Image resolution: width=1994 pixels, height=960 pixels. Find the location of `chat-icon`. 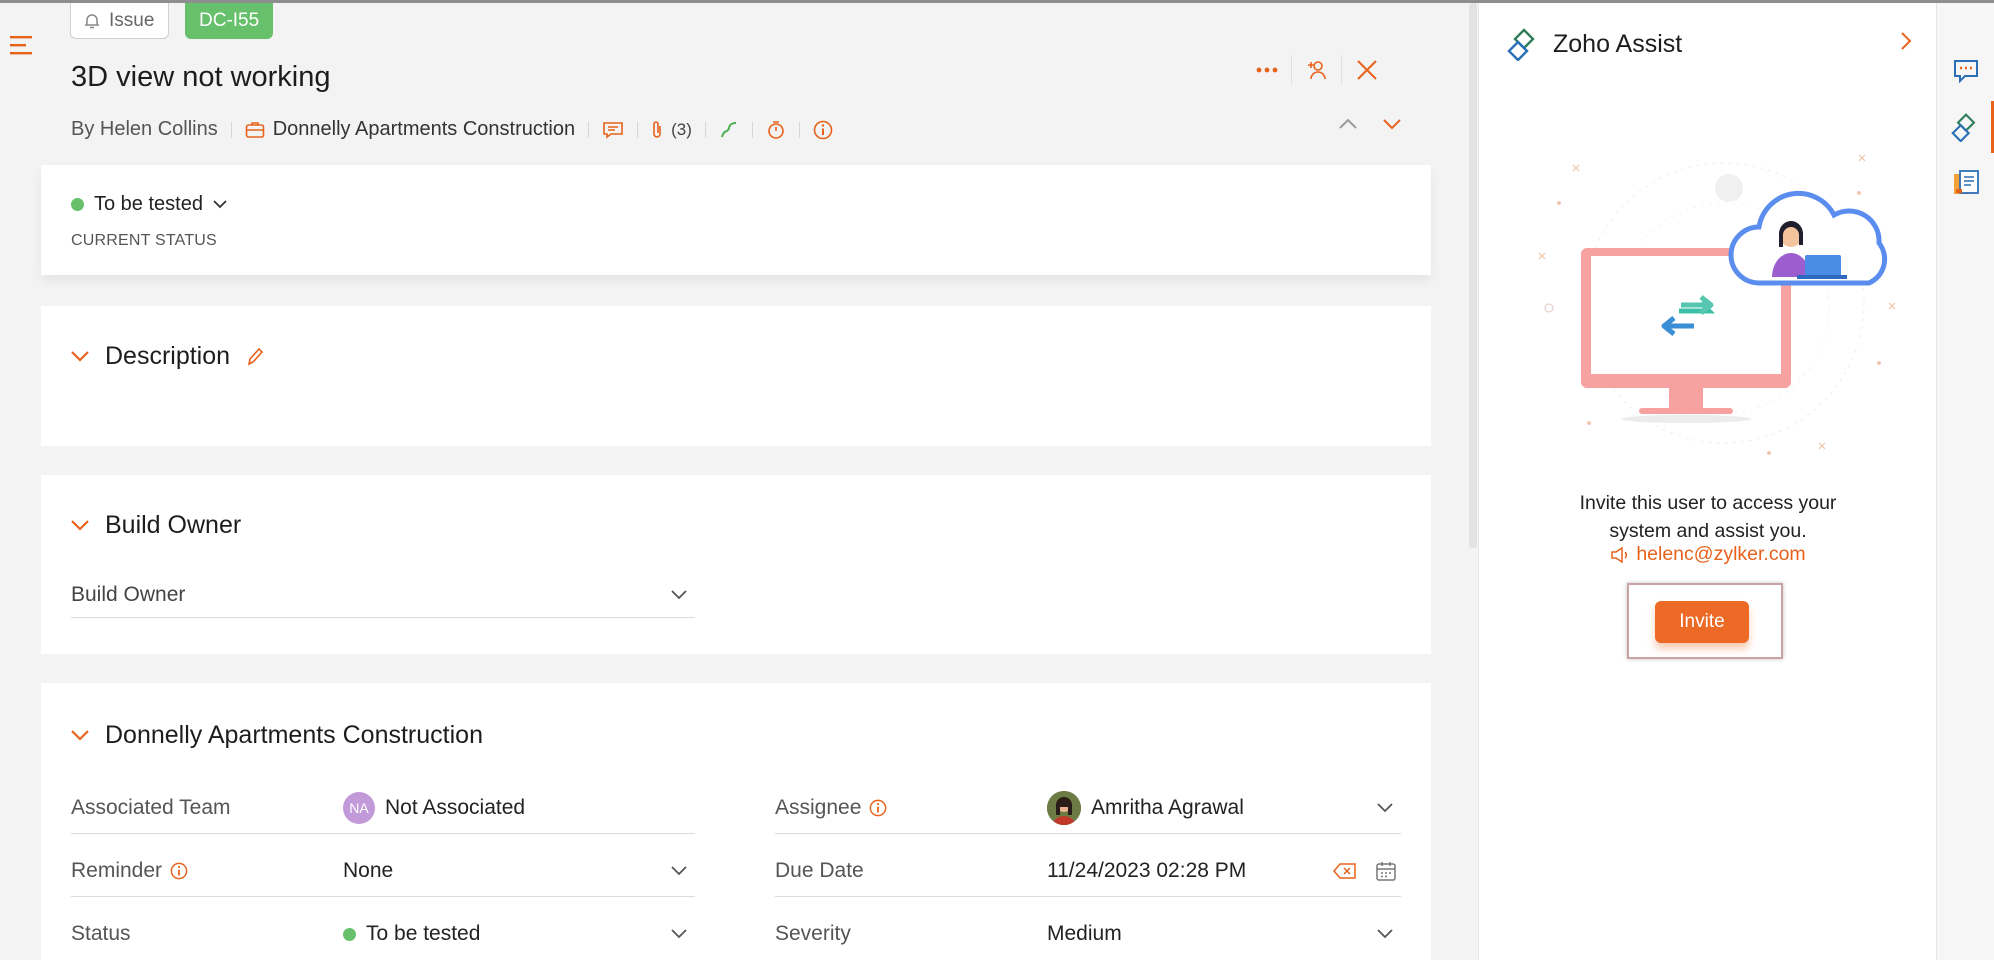

chat-icon is located at coordinates (1966, 72).